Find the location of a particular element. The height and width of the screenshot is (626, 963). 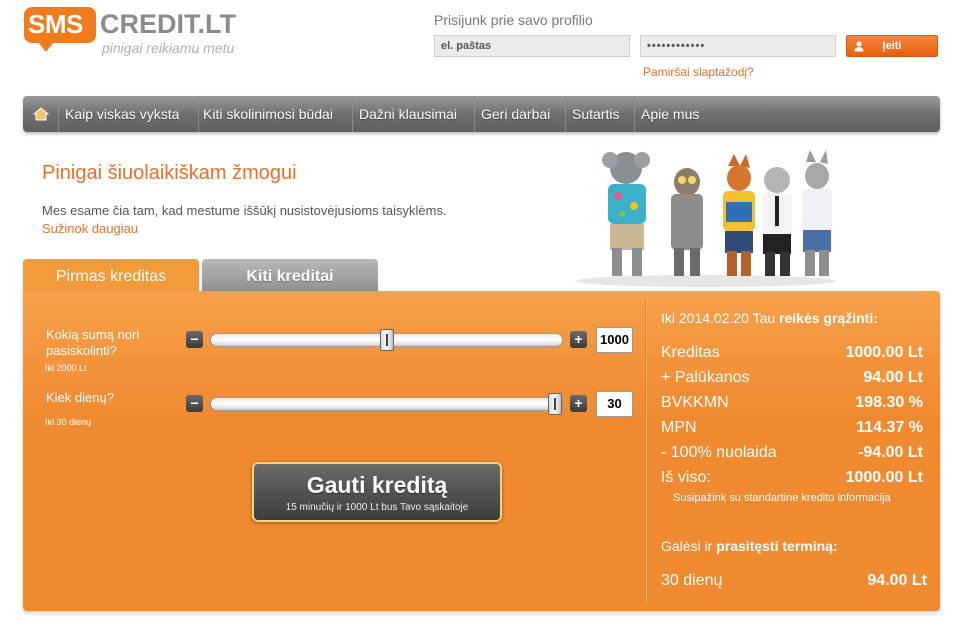

summary-row-label: MPN is located at coordinates (679, 427).